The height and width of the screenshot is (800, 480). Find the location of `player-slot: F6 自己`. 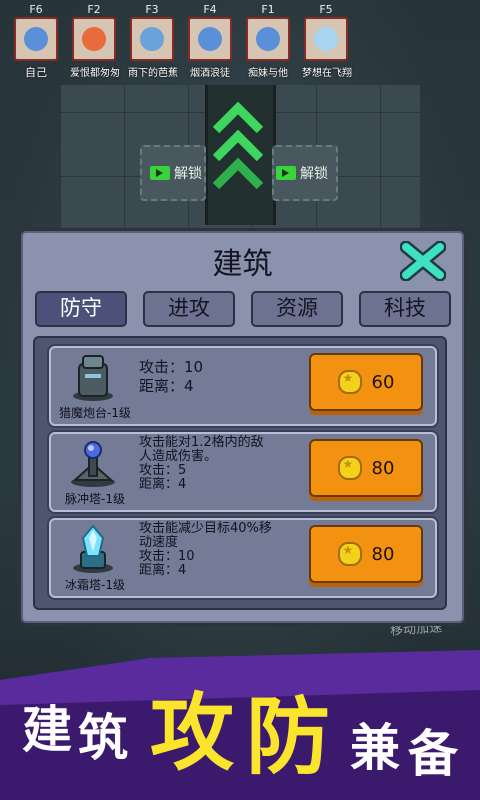

player-slot: F6 自己 is located at coordinates (36, 42).